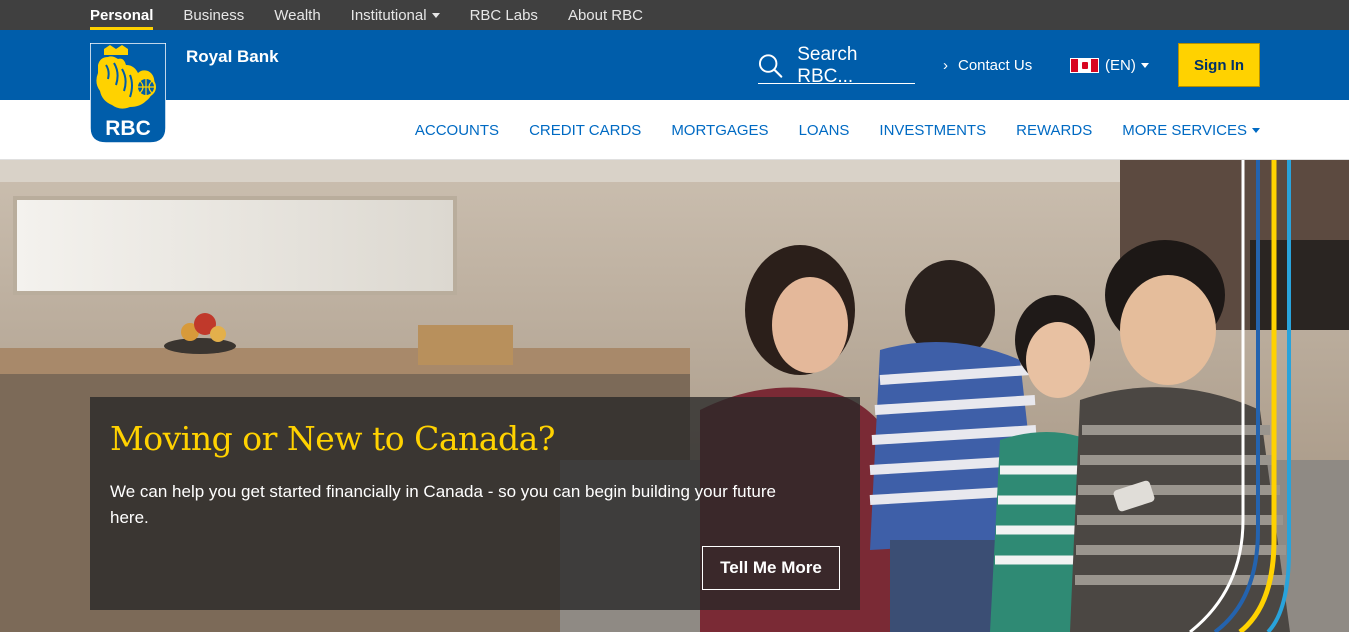 Image resolution: width=1349 pixels, height=632 pixels. What do you see at coordinates (128, 128) in the screenshot?
I see `logo-wordmark: RBC` at bounding box center [128, 128].